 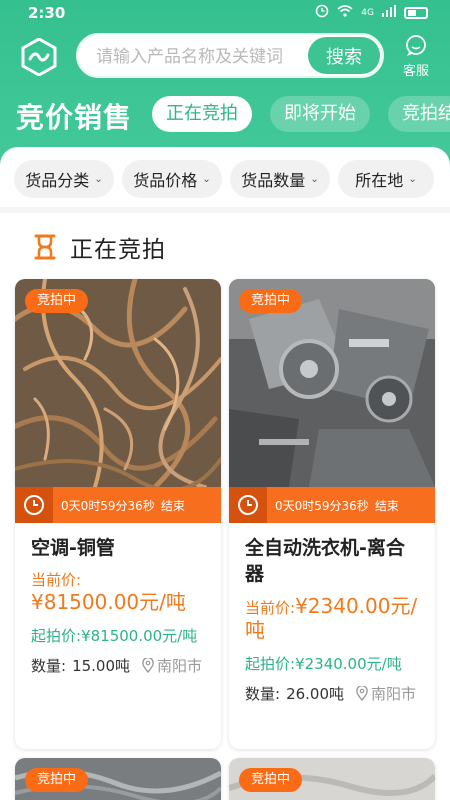 I want to click on section-title: 正在竞拍, so click(x=118, y=250).